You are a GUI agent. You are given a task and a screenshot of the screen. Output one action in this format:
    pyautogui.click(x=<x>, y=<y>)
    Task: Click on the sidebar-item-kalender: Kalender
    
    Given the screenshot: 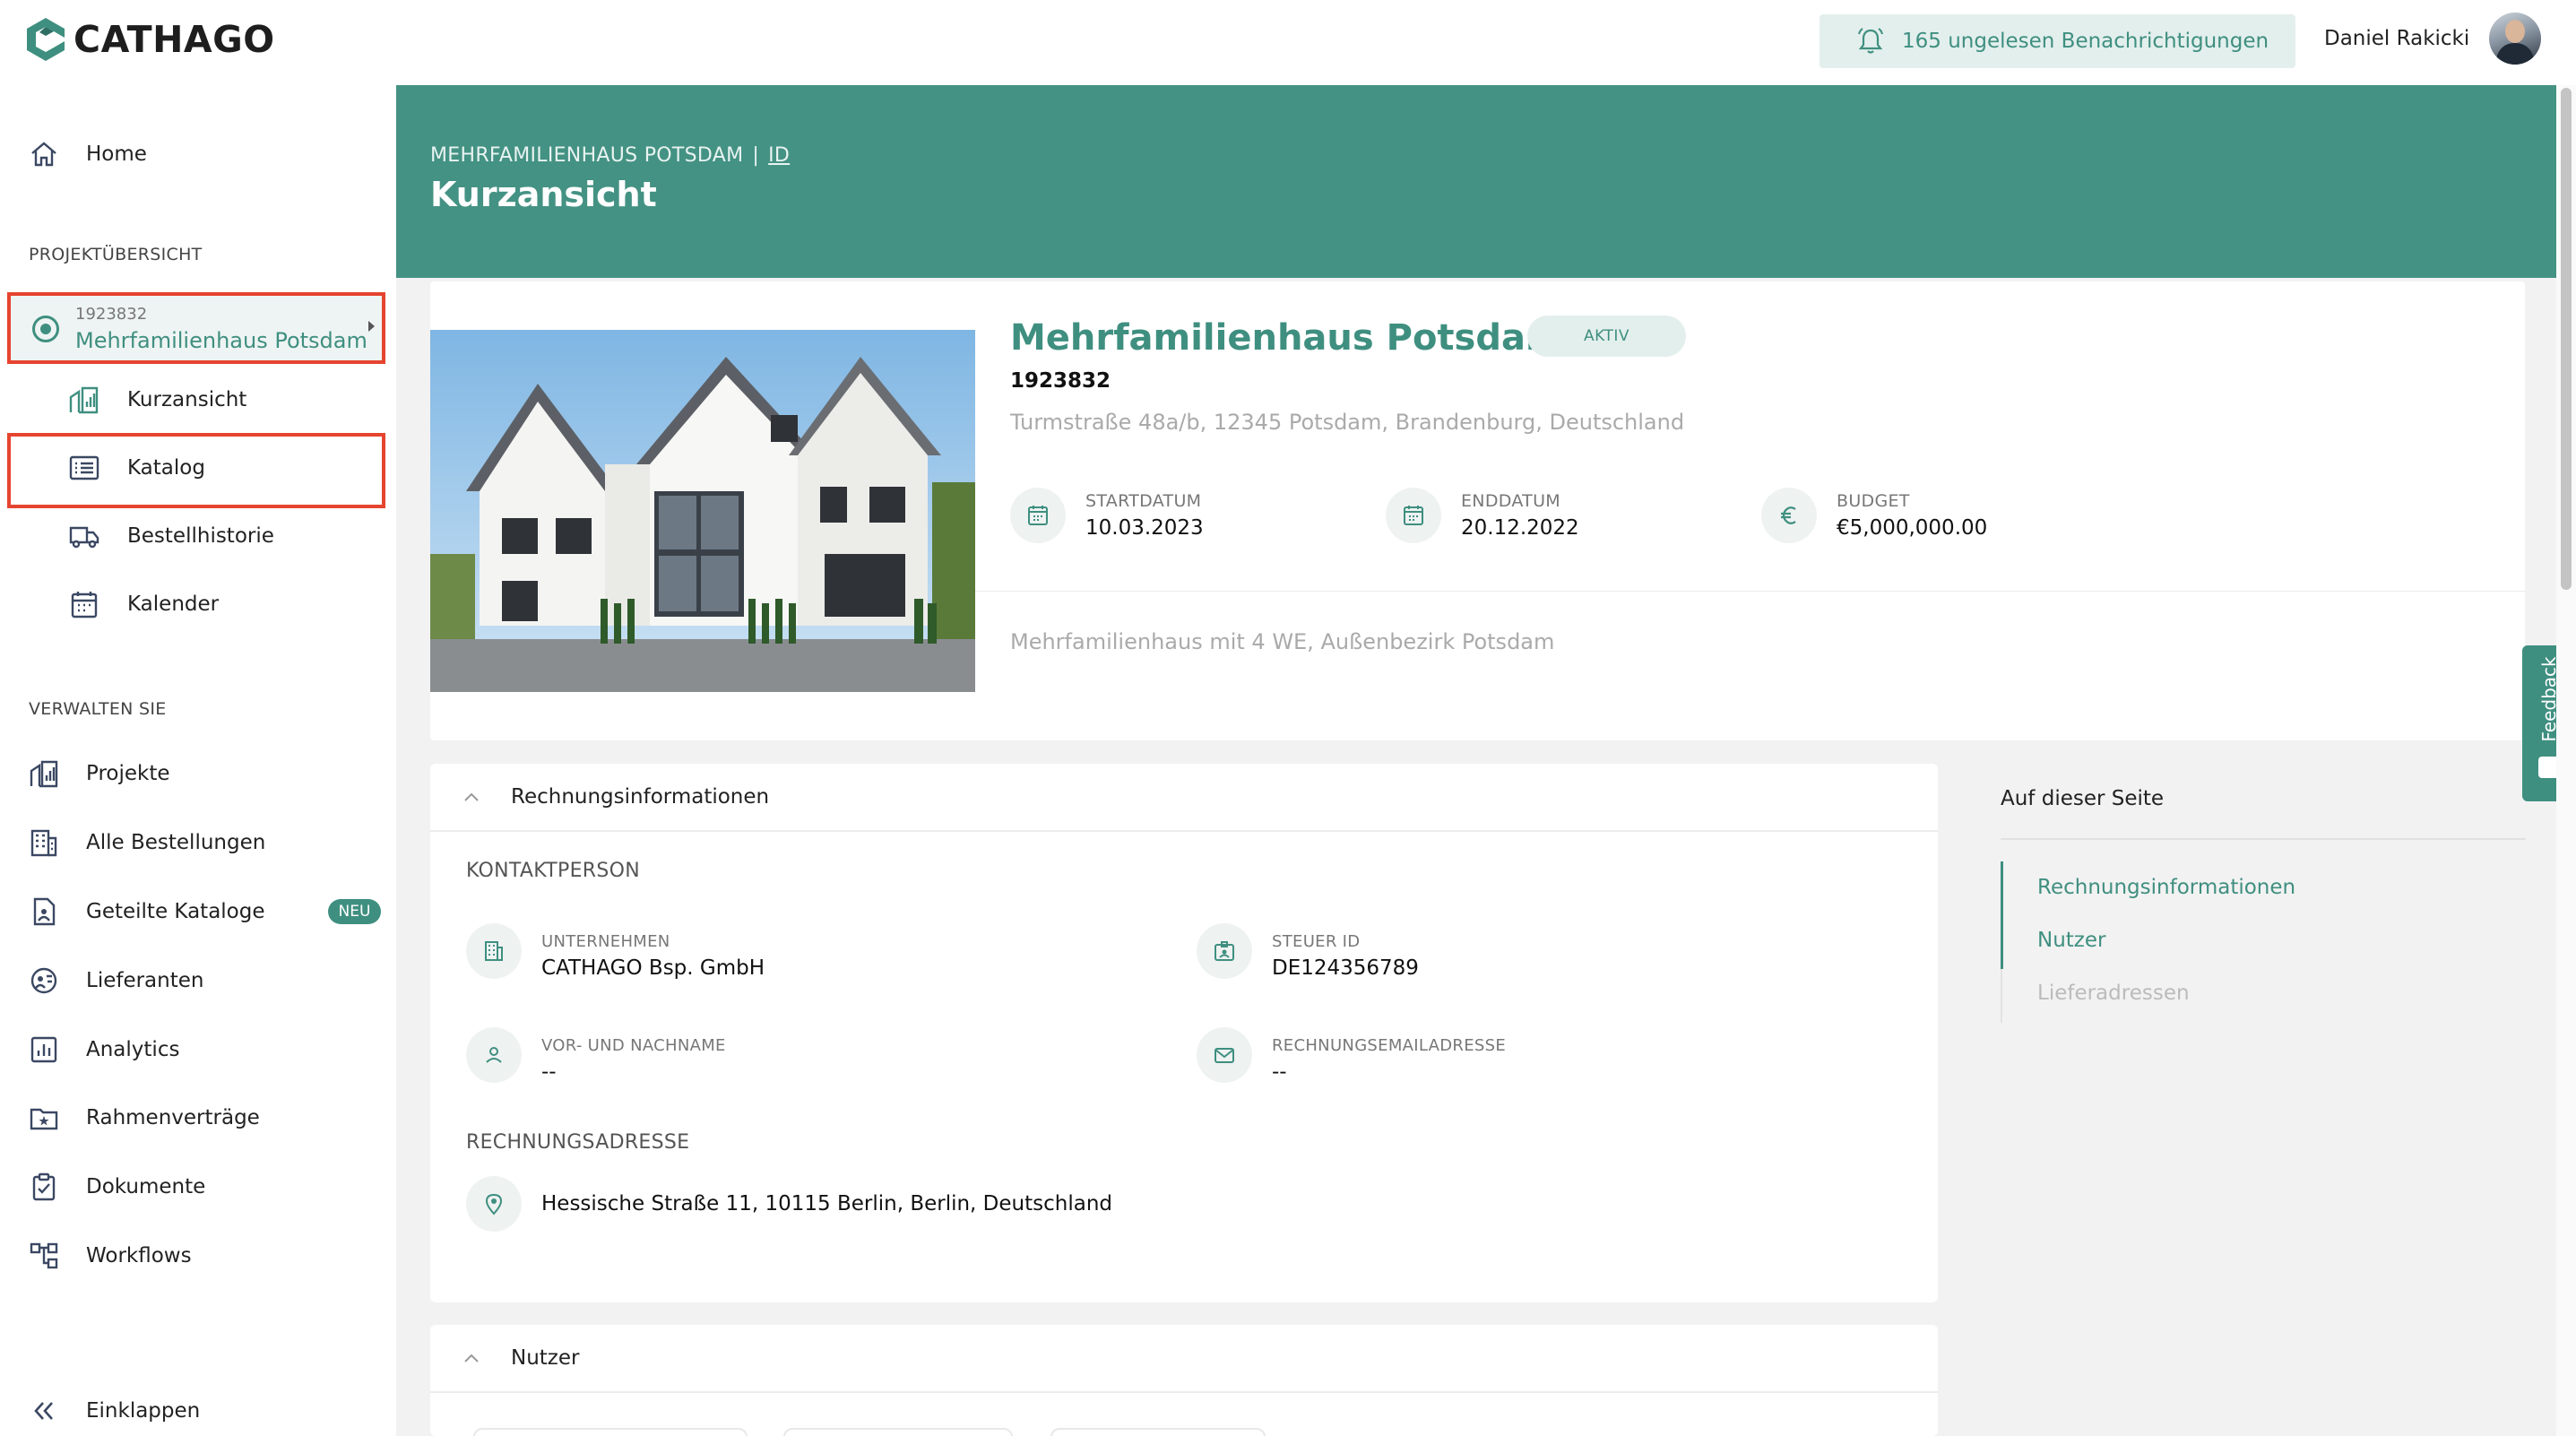 What is the action you would take?
    pyautogui.click(x=143, y=604)
    